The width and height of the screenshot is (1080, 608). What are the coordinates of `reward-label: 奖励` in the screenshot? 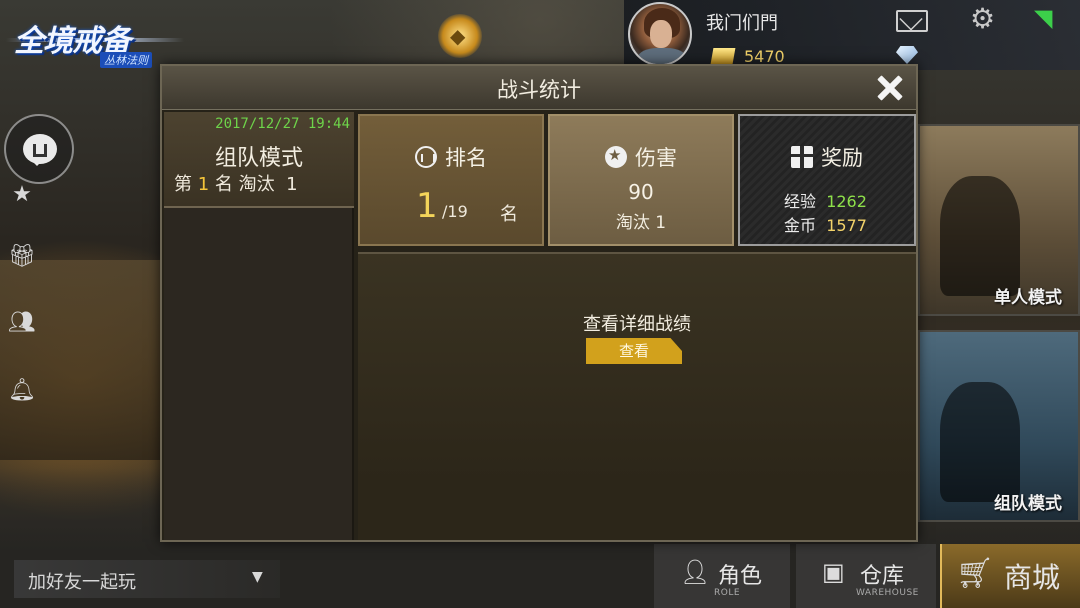 It's located at (842, 158).